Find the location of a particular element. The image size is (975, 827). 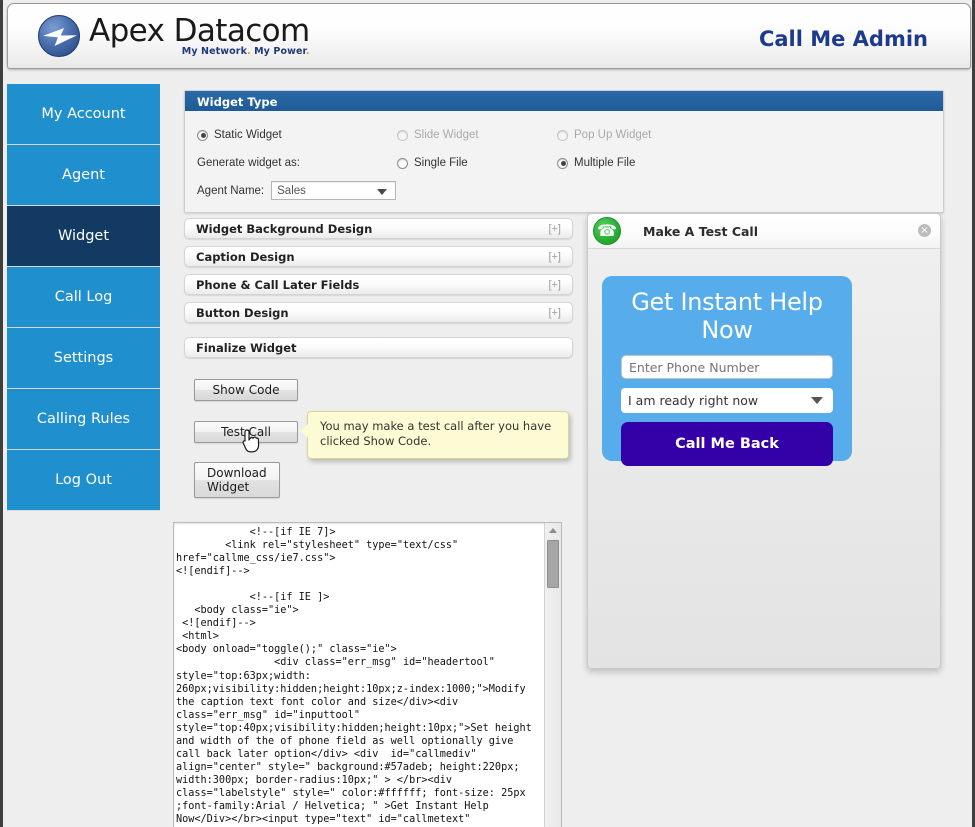

call-timing-select: I am ready right now is located at coordinates (727, 400).